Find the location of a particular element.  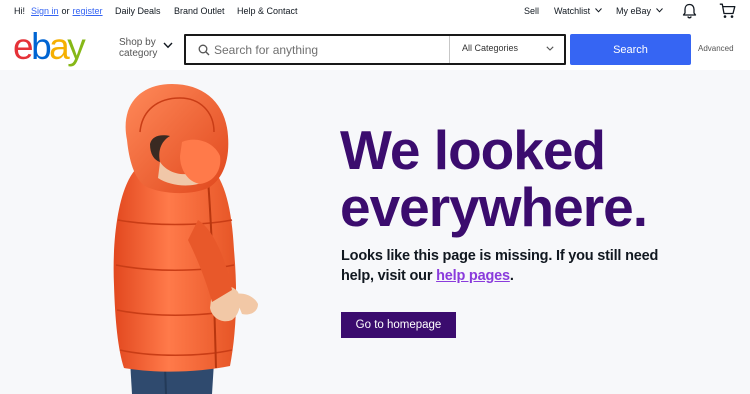

cart-icon is located at coordinates (727, 11).